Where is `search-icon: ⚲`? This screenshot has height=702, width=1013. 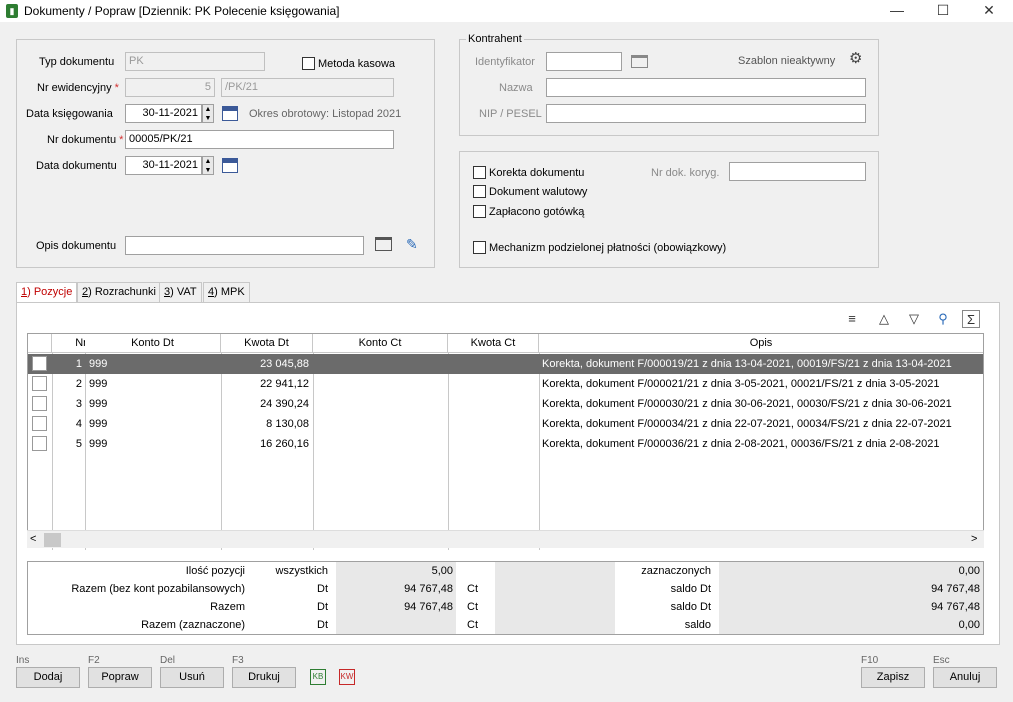
search-icon: ⚲ is located at coordinates (943, 319).